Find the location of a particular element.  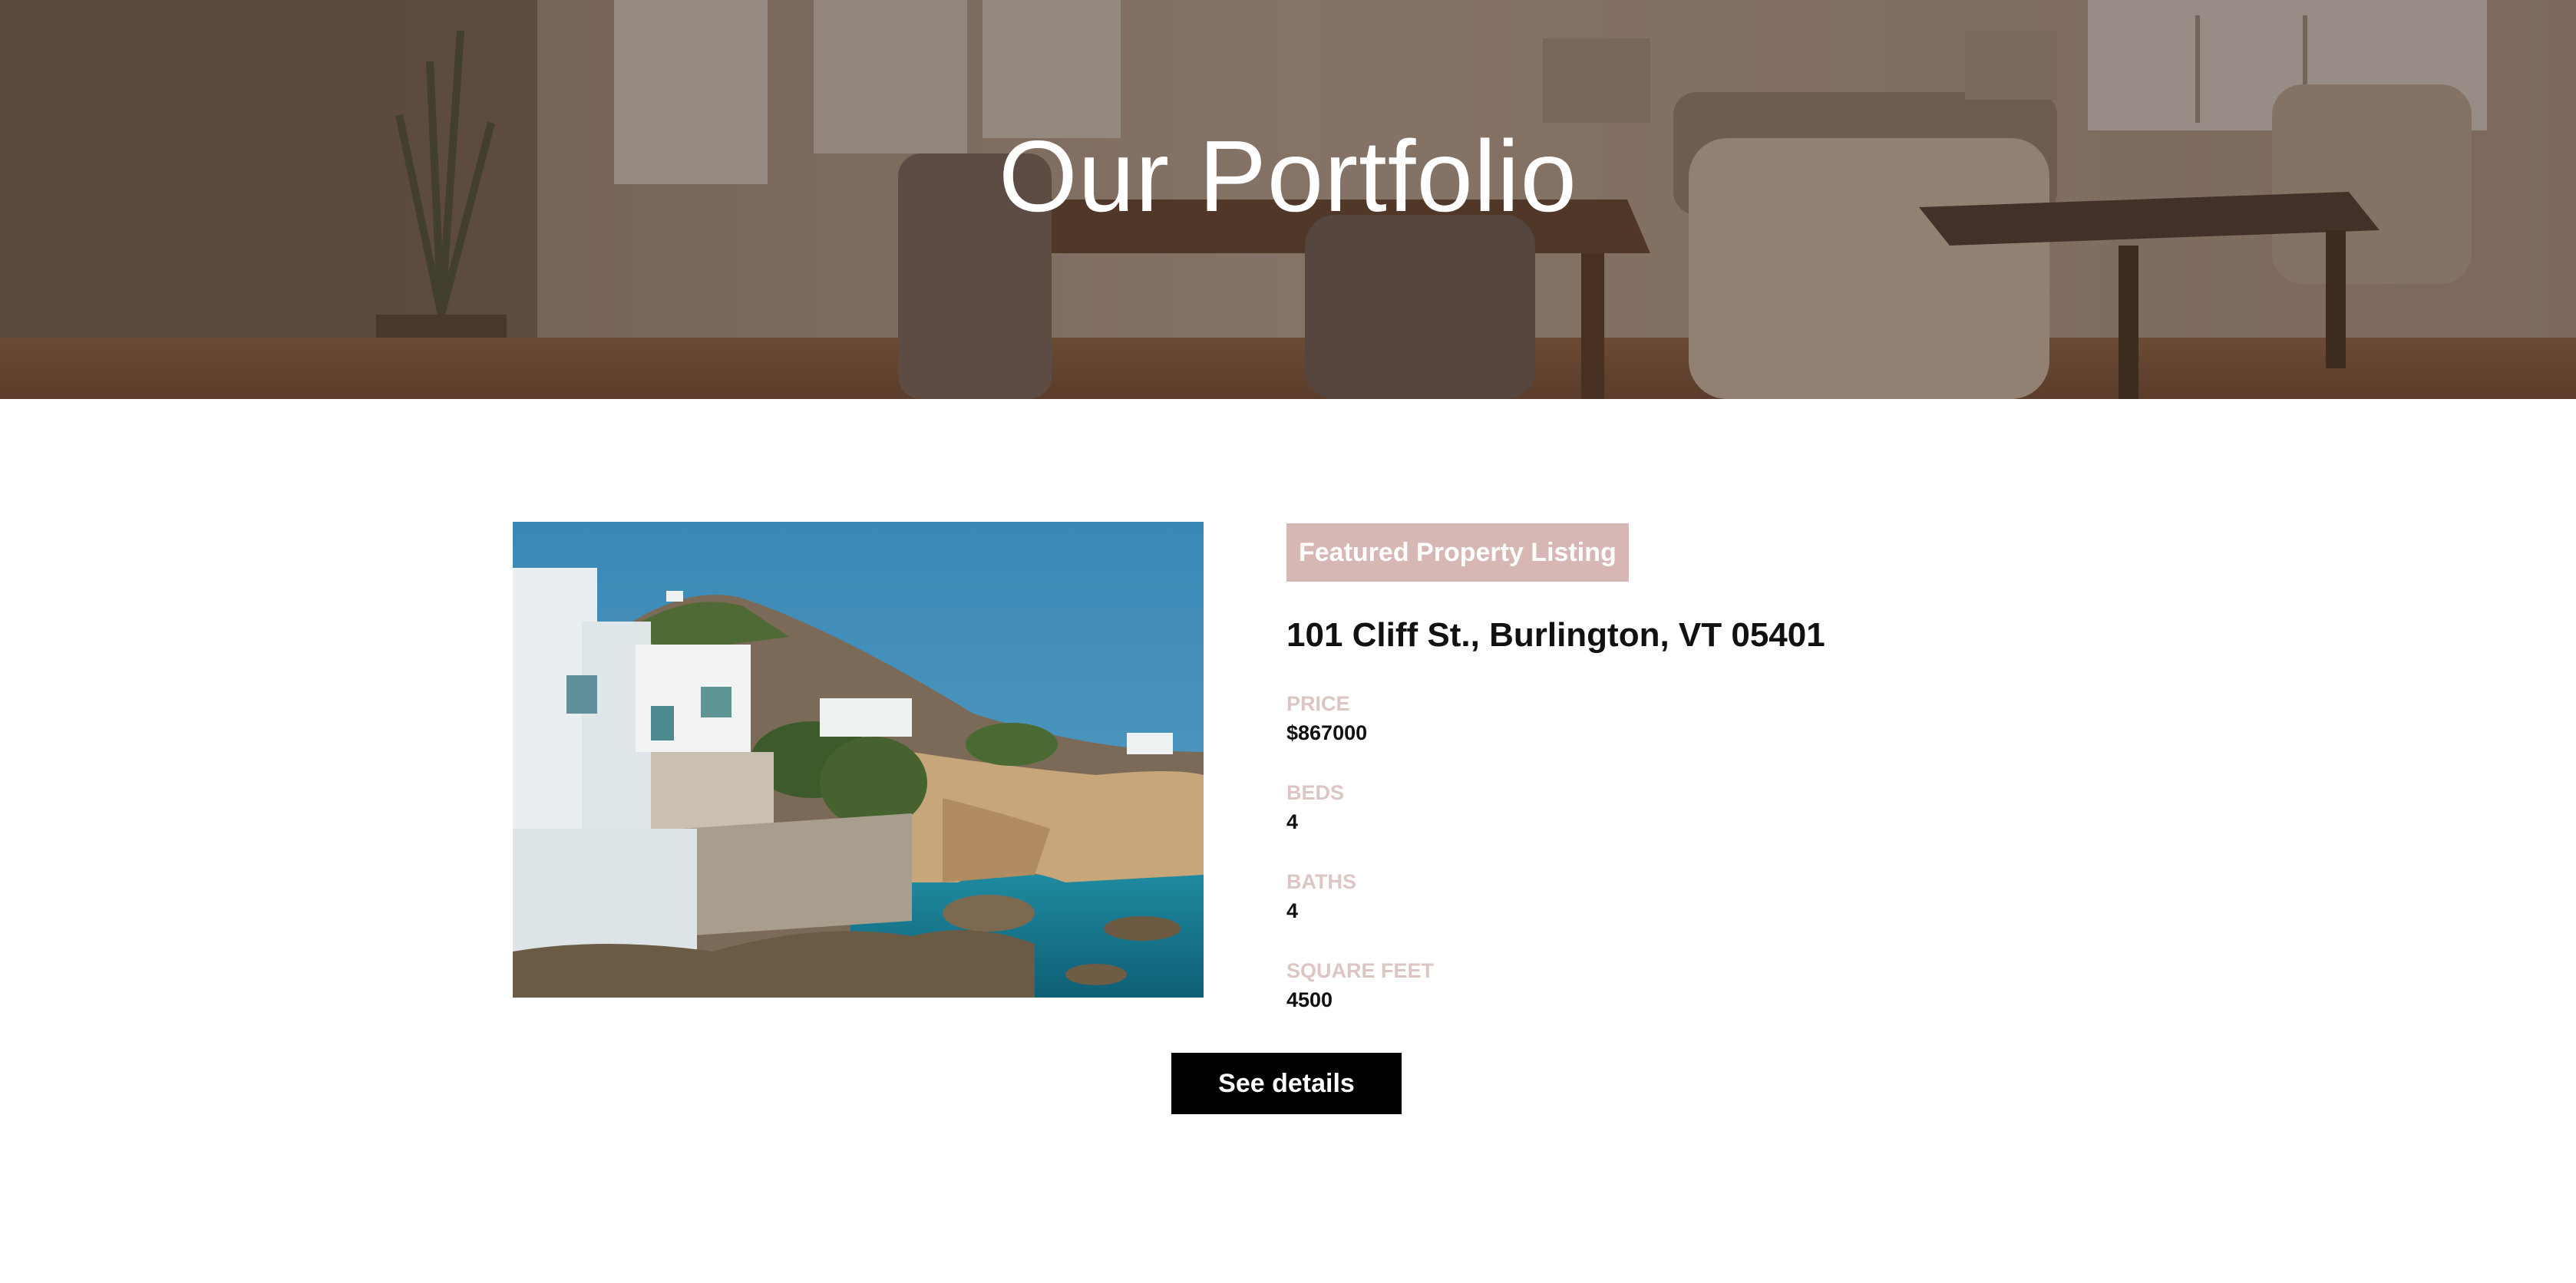

baths-value: 4 is located at coordinates (1292, 911).